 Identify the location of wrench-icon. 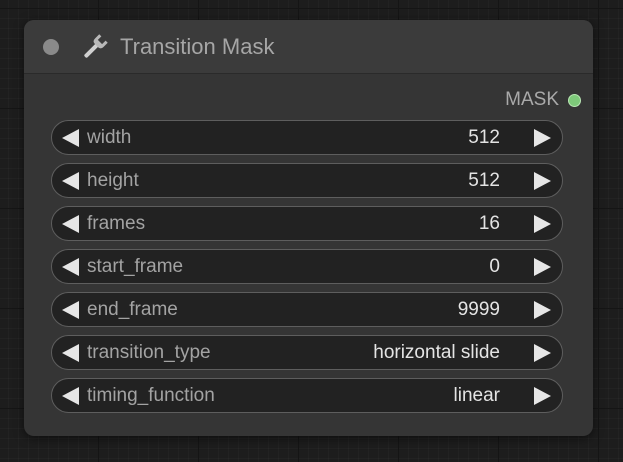
(96, 46).